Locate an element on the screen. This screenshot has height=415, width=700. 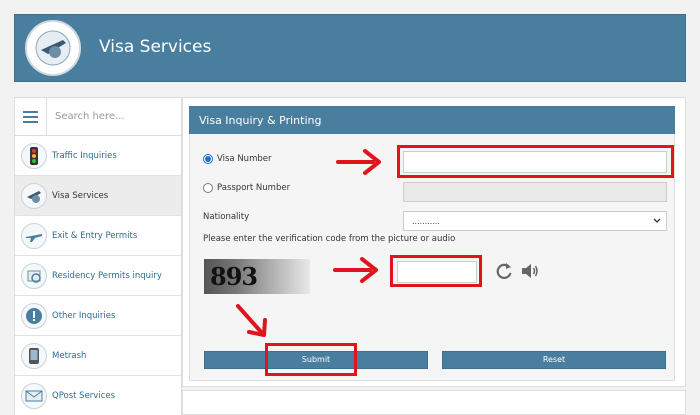
sidebar-top is located at coordinates (98, 117).